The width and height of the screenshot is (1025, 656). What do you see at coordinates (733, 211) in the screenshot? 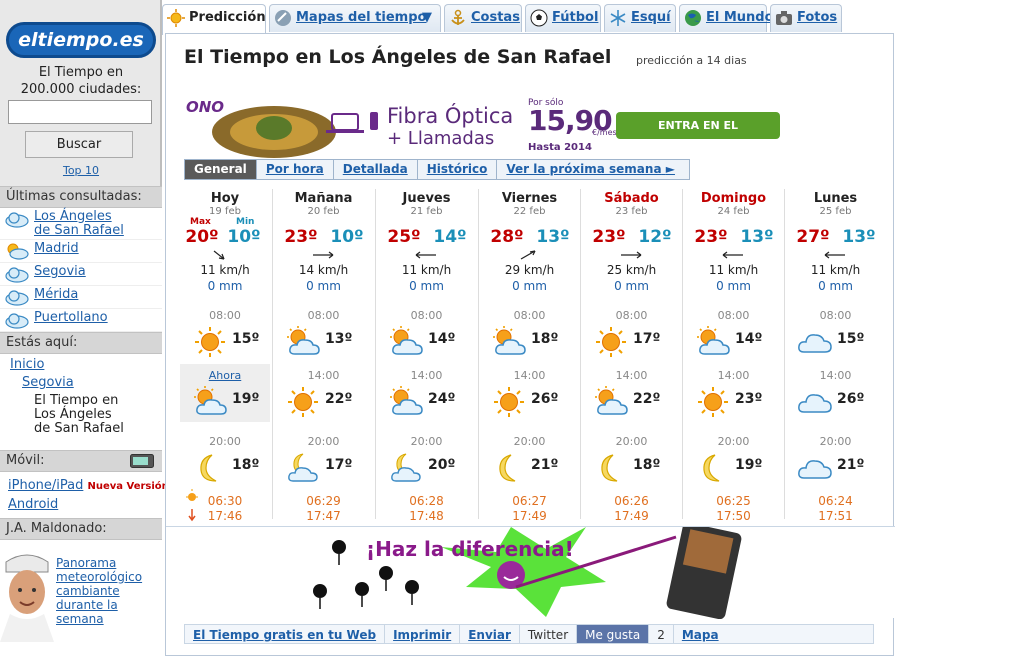
I see `day-date: 24 feb` at bounding box center [733, 211].